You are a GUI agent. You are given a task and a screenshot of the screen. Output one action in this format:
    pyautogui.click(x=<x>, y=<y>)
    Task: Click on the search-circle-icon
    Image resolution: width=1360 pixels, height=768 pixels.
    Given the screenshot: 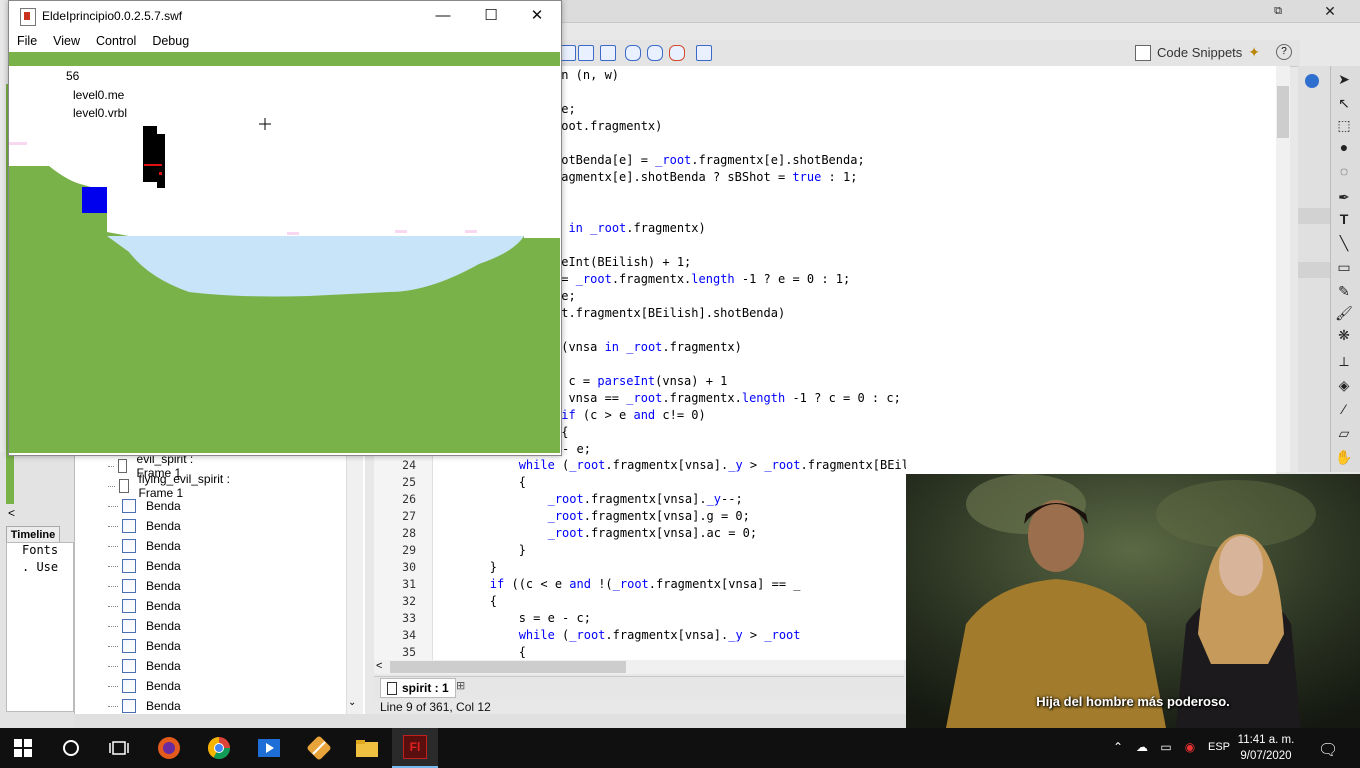 What is the action you would take?
    pyautogui.click(x=71, y=748)
    